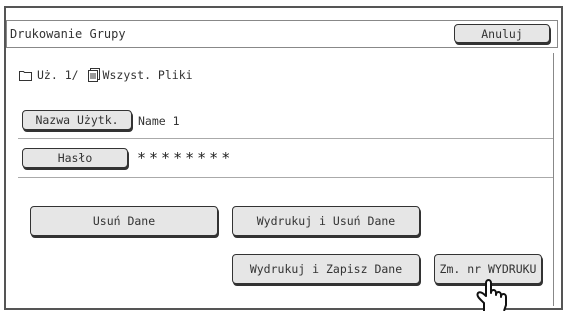  What do you see at coordinates (124, 221) in the screenshot?
I see `delete-data-button: Usuń Dane` at bounding box center [124, 221].